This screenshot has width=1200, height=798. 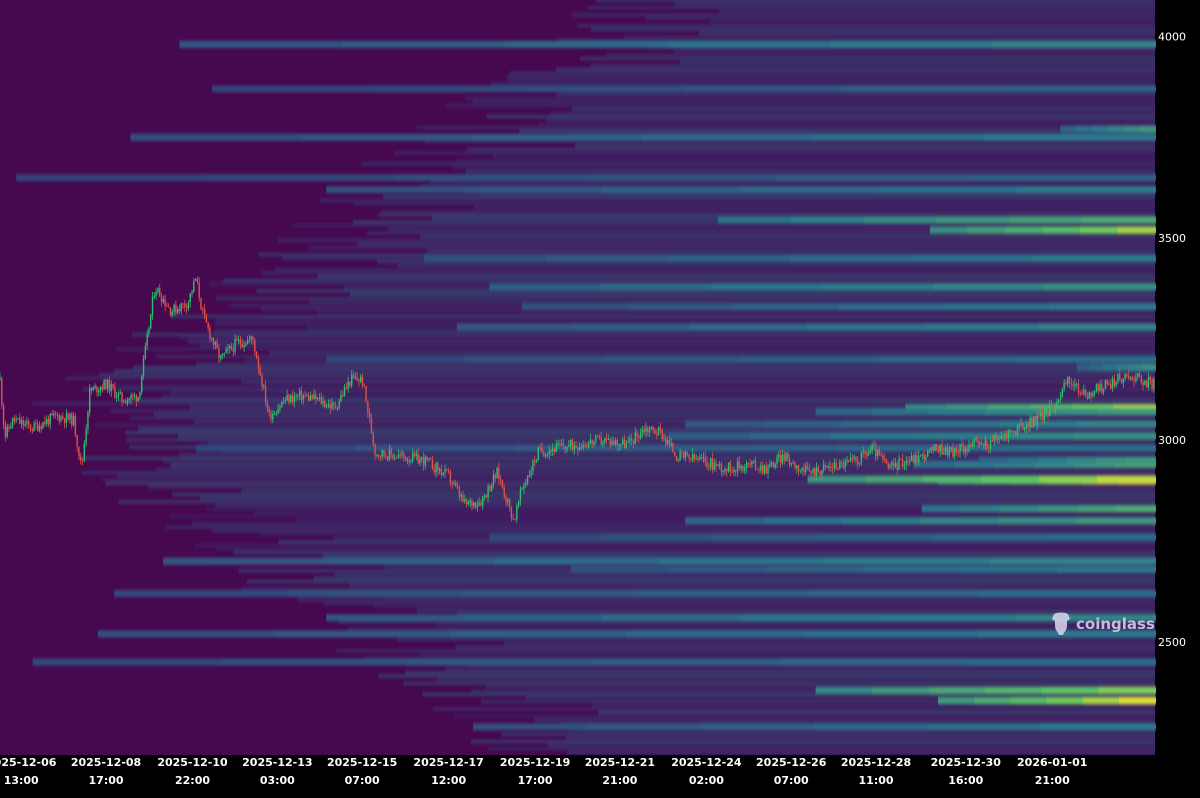 I want to click on y-tick-label: 2500, so click(x=1172, y=642).